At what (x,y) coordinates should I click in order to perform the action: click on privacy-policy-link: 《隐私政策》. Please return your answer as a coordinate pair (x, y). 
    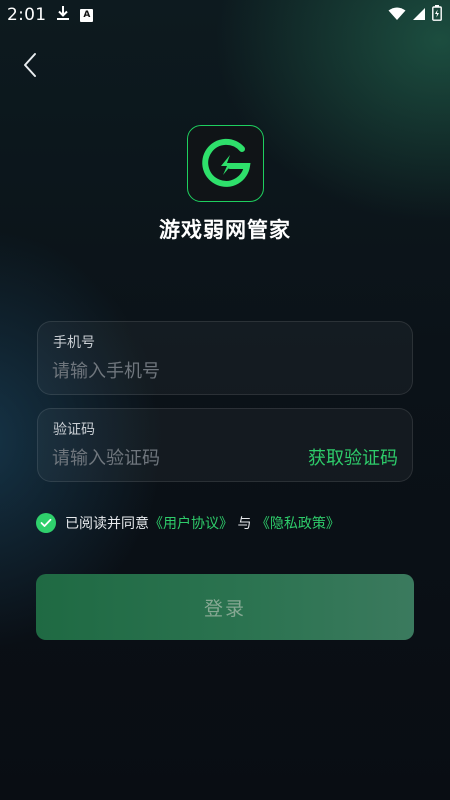
    Looking at the image, I should click on (298, 524).